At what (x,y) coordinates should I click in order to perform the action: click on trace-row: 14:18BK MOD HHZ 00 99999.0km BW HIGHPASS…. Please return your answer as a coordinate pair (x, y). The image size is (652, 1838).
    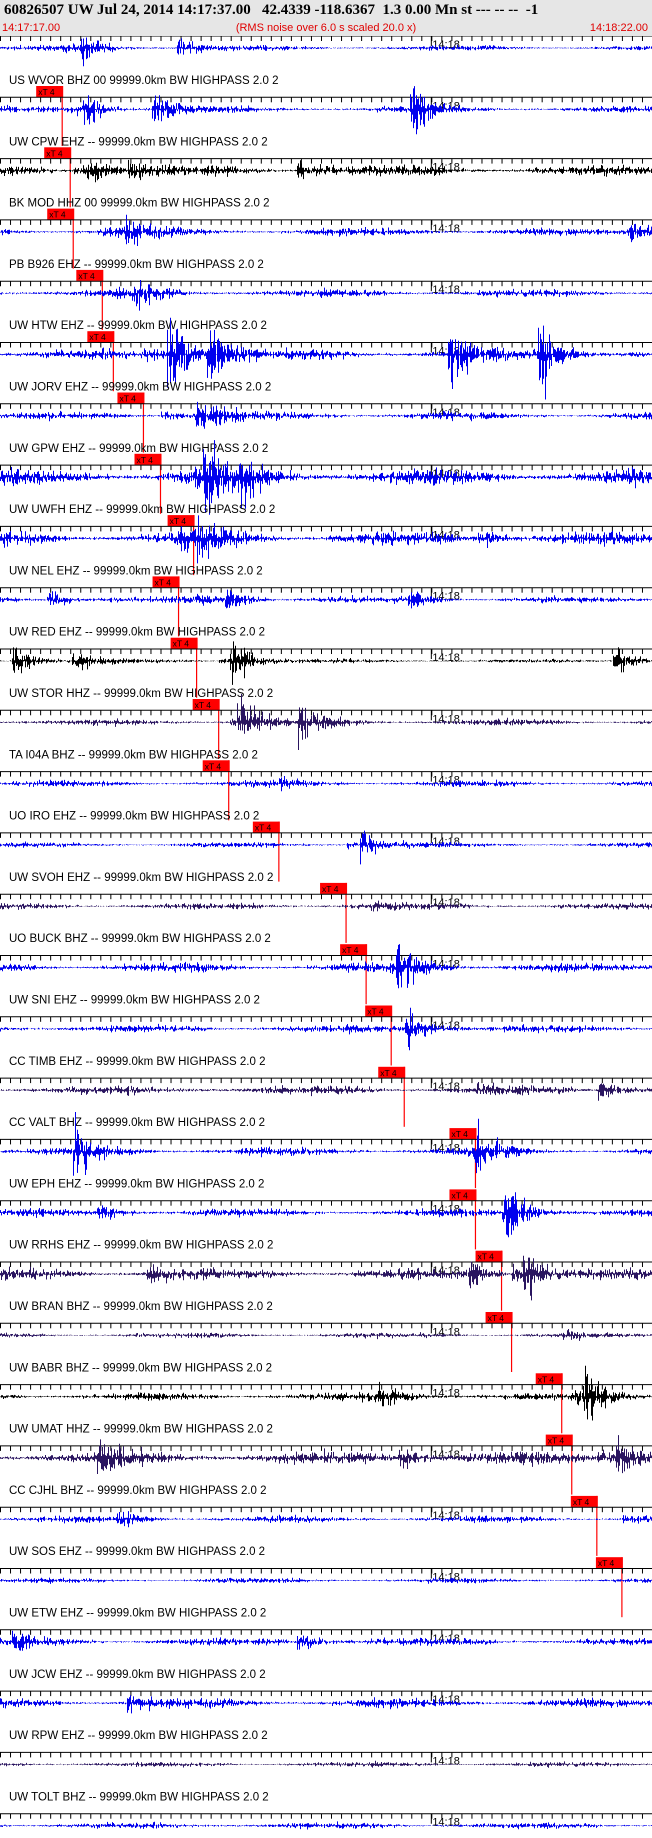
    Looking at the image, I should click on (326, 184).